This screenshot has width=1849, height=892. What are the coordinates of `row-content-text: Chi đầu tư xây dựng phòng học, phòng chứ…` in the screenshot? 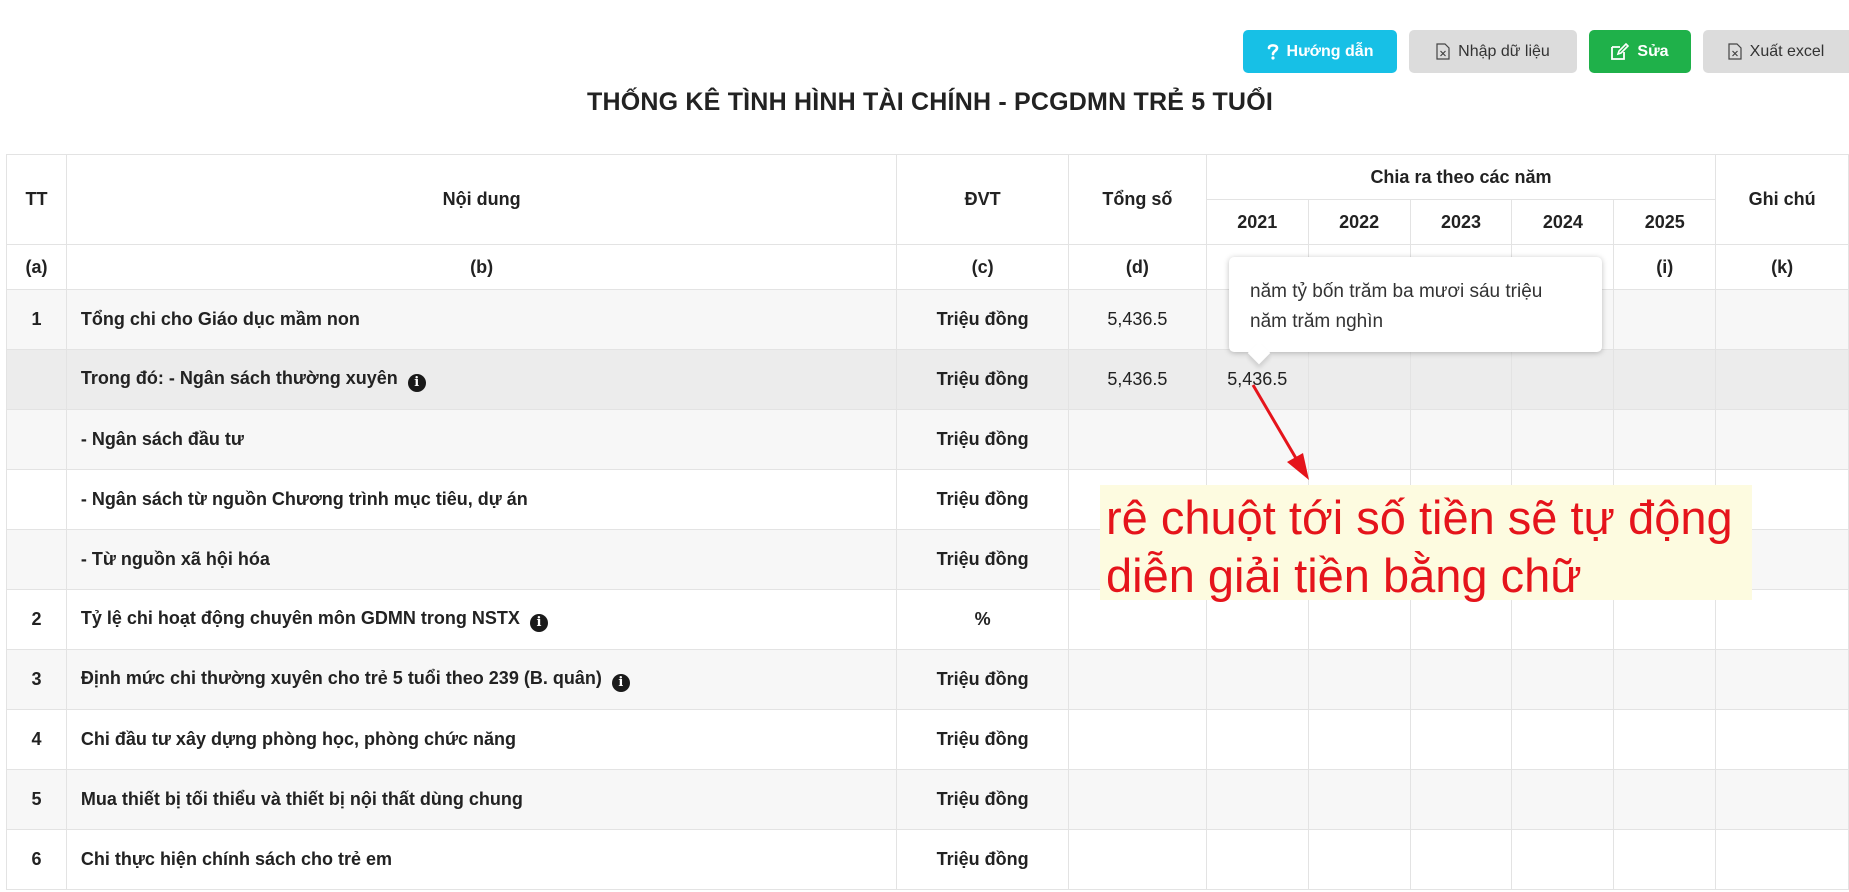 It's located at (298, 739).